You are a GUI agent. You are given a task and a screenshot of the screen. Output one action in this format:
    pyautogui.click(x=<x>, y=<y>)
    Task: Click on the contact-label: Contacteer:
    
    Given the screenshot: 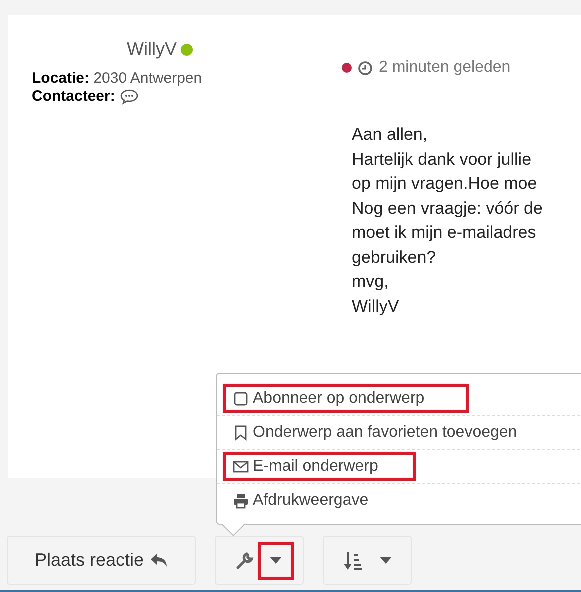 What is the action you would take?
    pyautogui.click(x=74, y=97)
    